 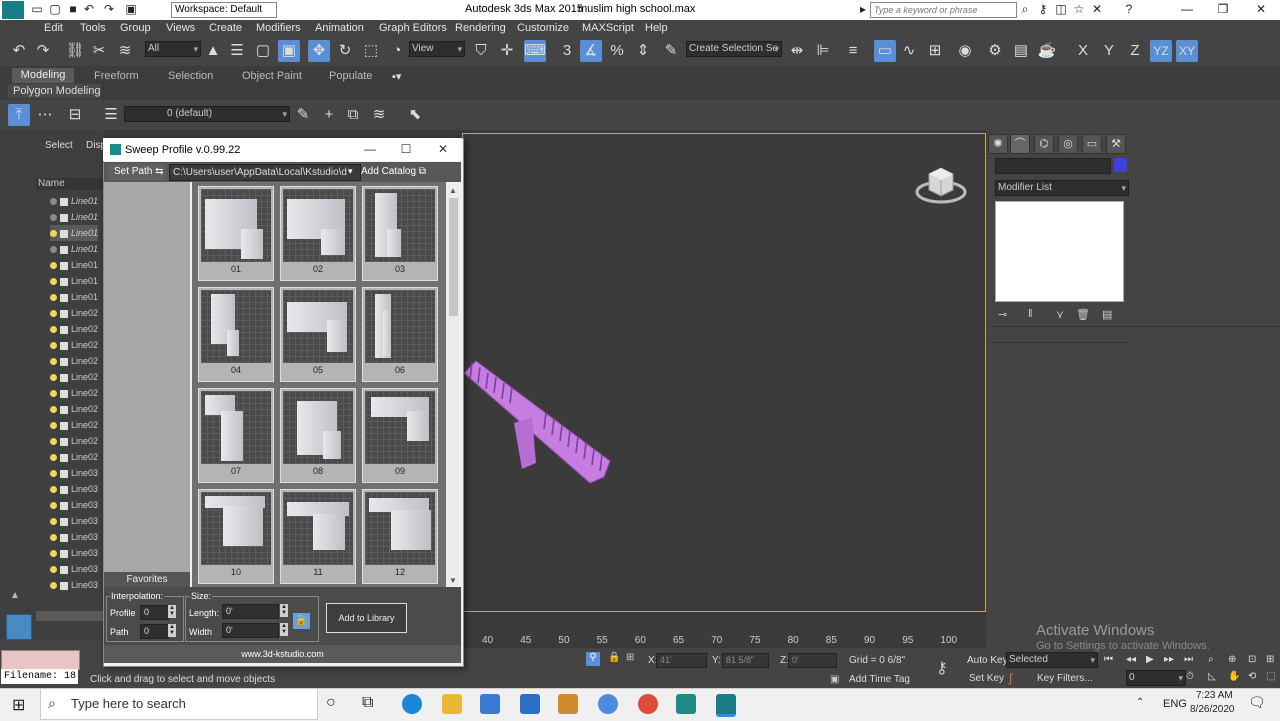 I want to click on layer-add-icon: ✎, so click(x=303, y=115).